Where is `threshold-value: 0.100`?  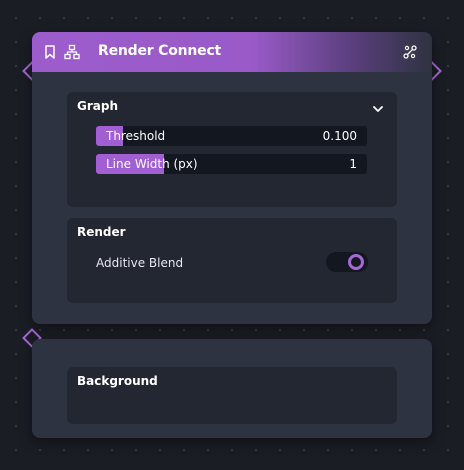 threshold-value: 0.100 is located at coordinates (339, 136).